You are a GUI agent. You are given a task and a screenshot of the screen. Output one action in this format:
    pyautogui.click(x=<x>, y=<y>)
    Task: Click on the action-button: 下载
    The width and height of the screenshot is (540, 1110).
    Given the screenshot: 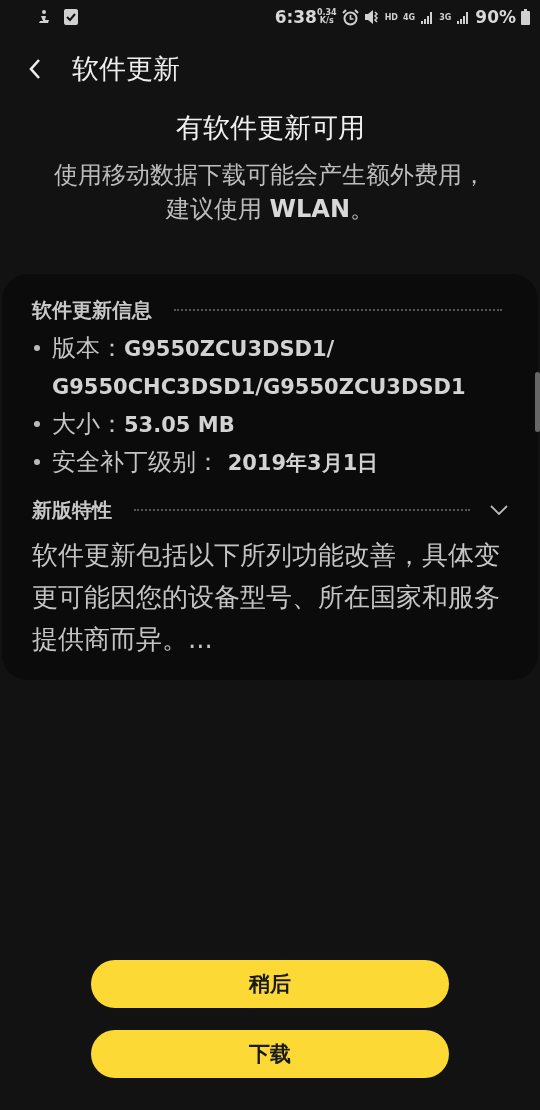 What is the action you would take?
    pyautogui.click(x=270, y=1054)
    